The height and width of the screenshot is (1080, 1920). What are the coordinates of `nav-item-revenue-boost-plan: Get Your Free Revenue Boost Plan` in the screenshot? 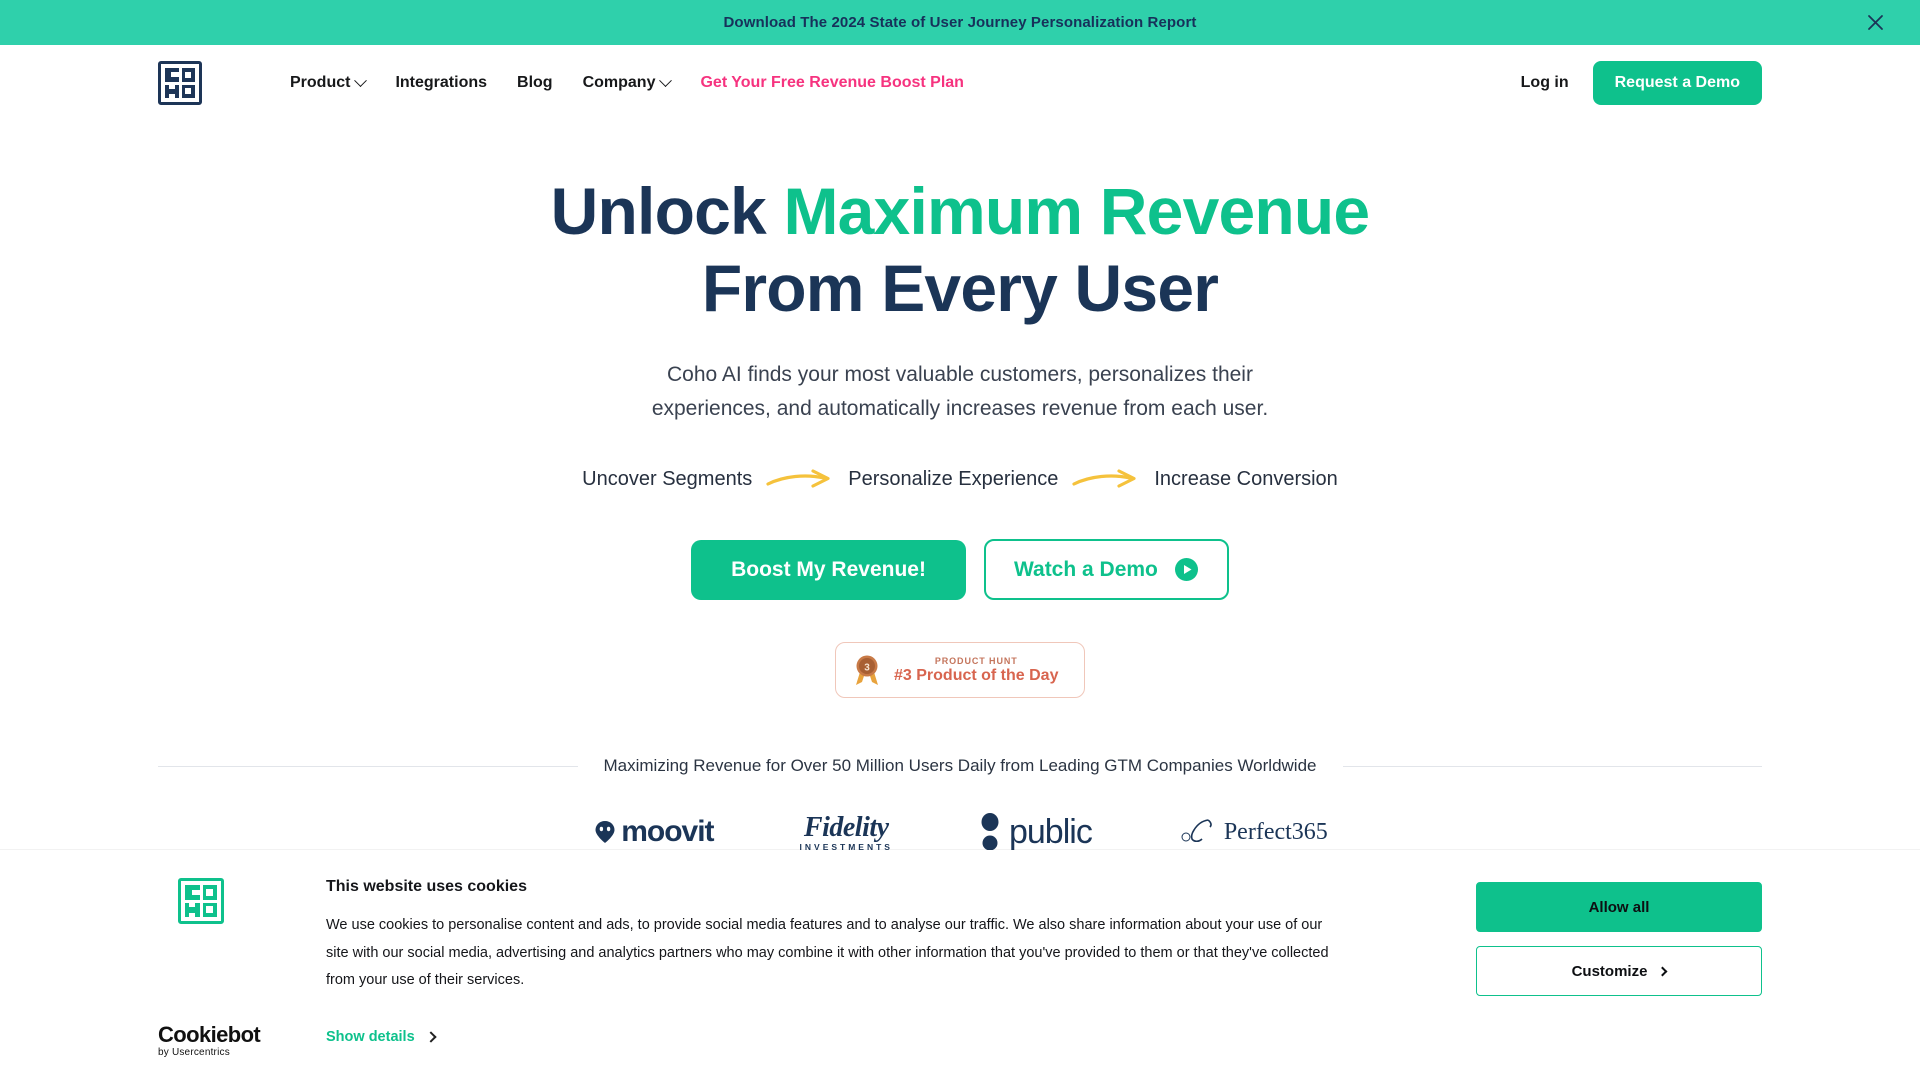 It's located at (831, 83).